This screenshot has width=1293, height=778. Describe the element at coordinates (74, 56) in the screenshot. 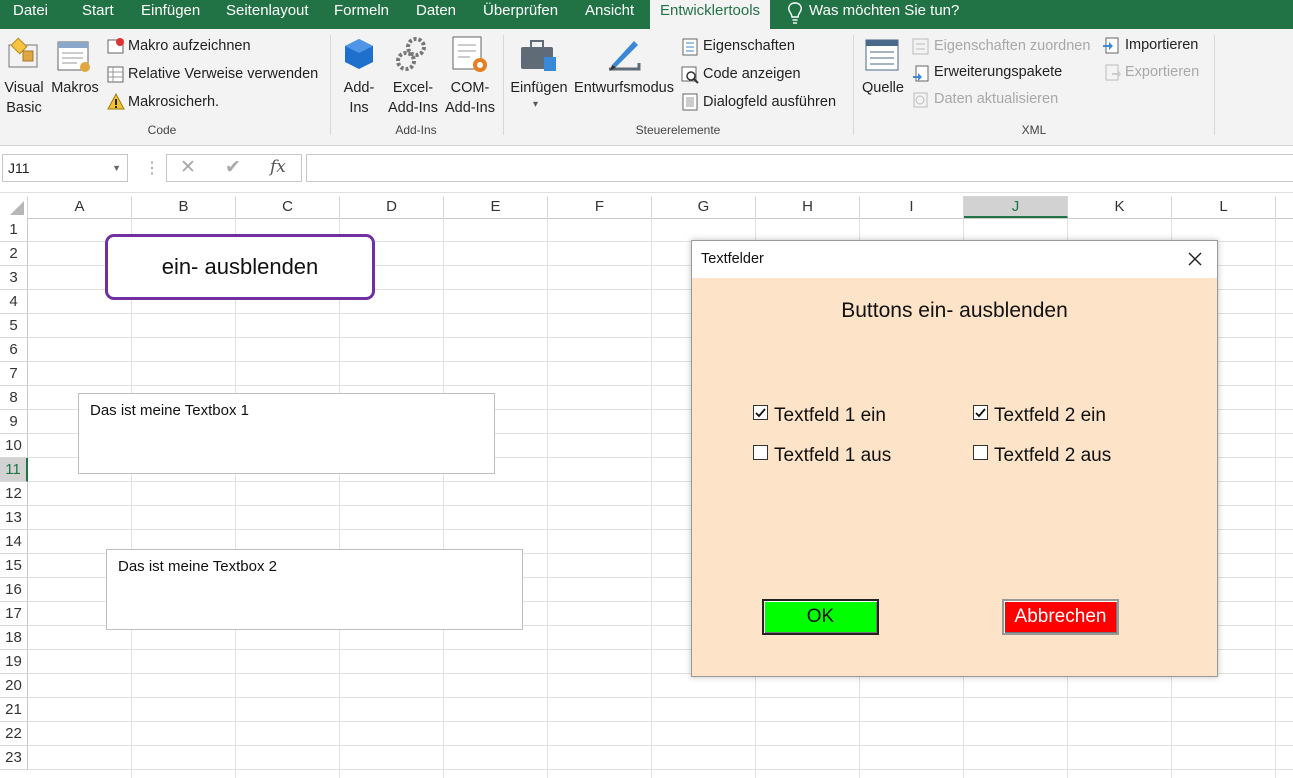

I see `macros-icon` at that location.